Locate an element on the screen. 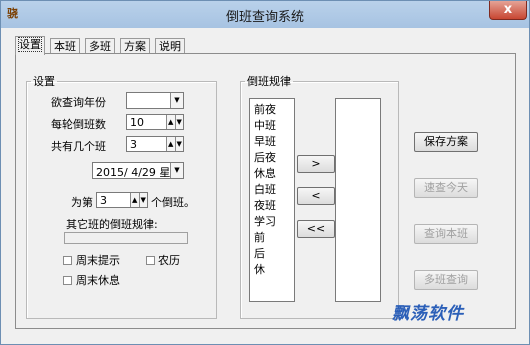 This screenshot has height=345, width=530. query-multi-button: 多班查询 is located at coordinates (446, 280).